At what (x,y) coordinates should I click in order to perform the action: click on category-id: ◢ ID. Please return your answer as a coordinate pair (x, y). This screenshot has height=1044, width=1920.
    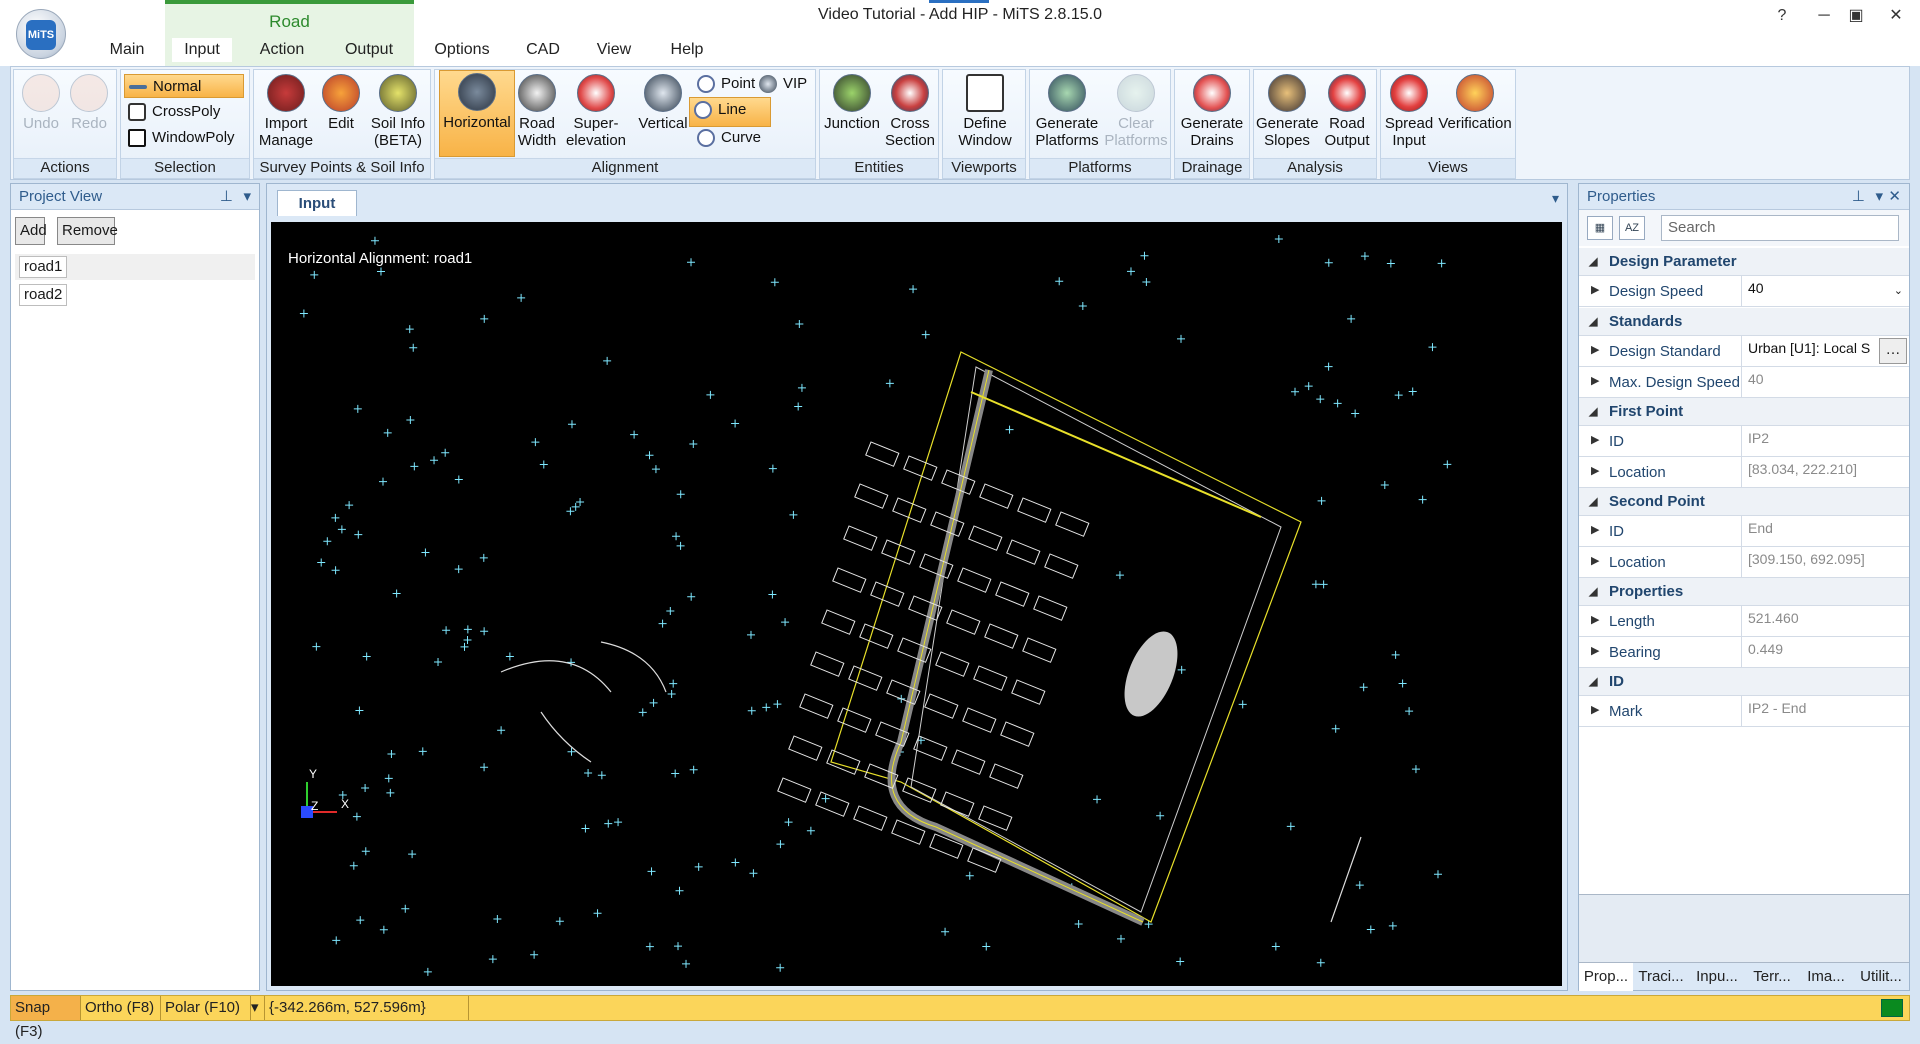
    Looking at the image, I should click on (1744, 682).